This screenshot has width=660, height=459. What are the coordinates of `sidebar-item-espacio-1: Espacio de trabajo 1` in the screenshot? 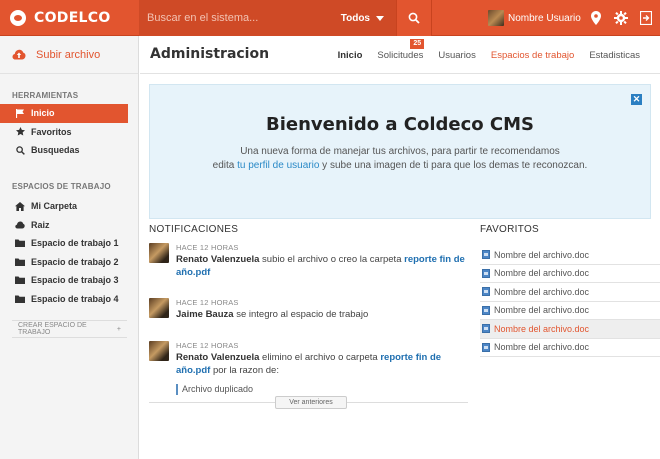 It's located at (69, 243).